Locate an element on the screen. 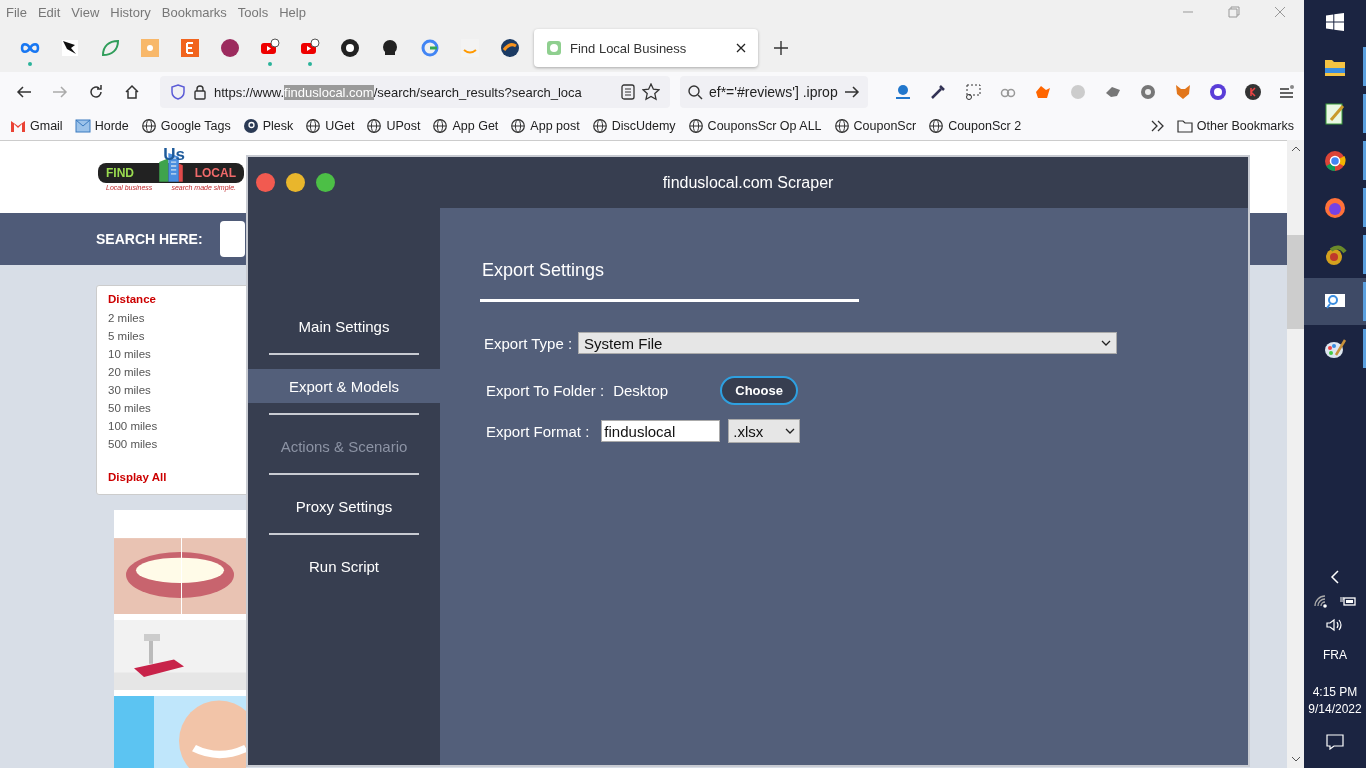 Image resolution: width=1366 pixels, height=768 pixels. caret-icon is located at coordinates (1106, 343).